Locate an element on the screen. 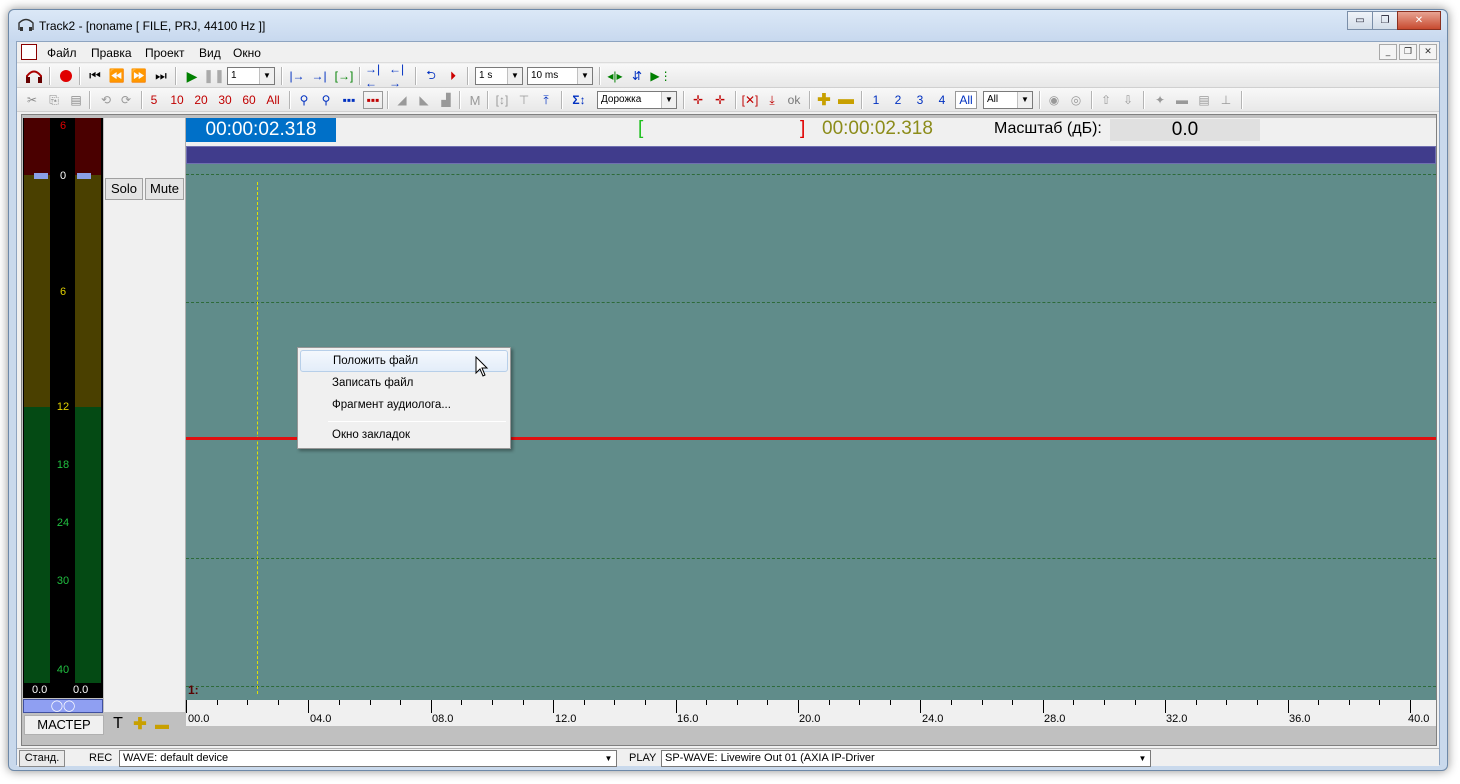 The width and height of the screenshot is (1460, 784). add-icon: ✚ is located at coordinates (140, 724).